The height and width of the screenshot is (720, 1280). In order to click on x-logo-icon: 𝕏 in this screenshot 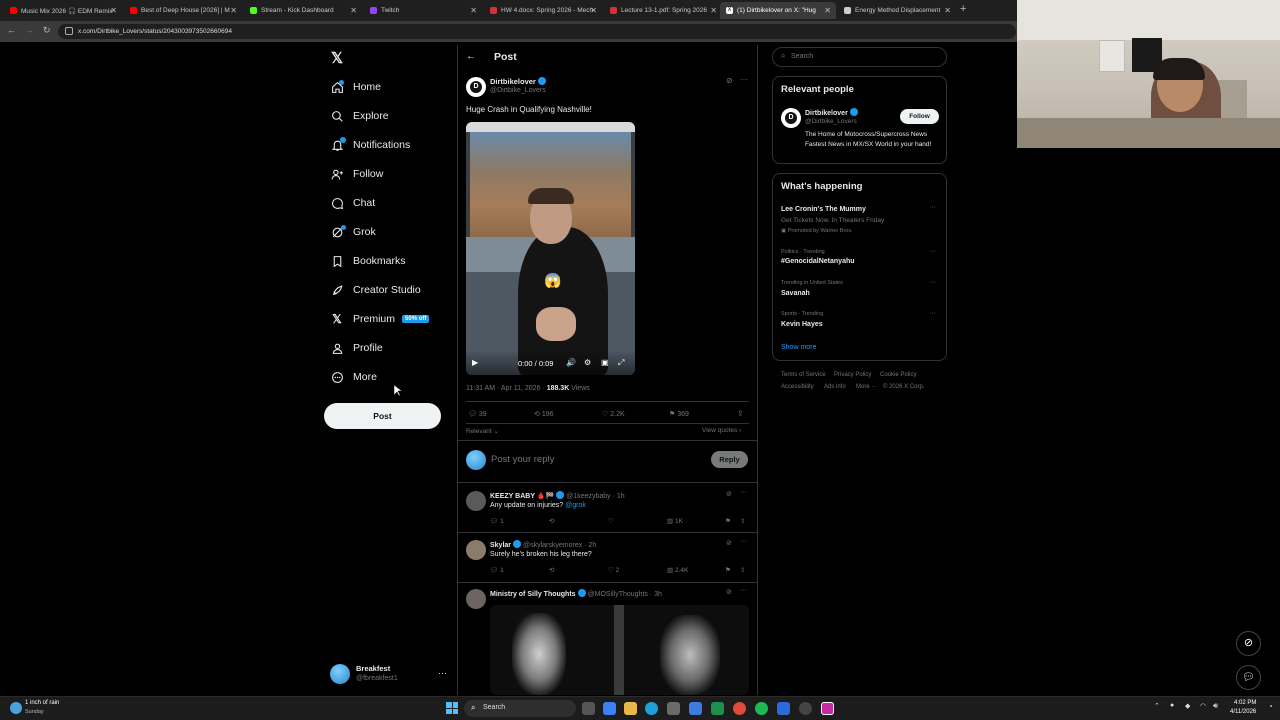, I will do `click(337, 58)`.